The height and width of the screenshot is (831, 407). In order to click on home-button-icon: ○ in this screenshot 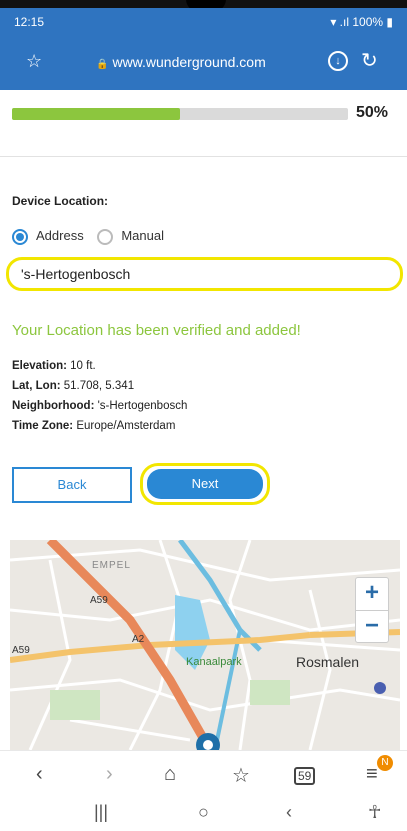, I will do `click(203, 812)`.